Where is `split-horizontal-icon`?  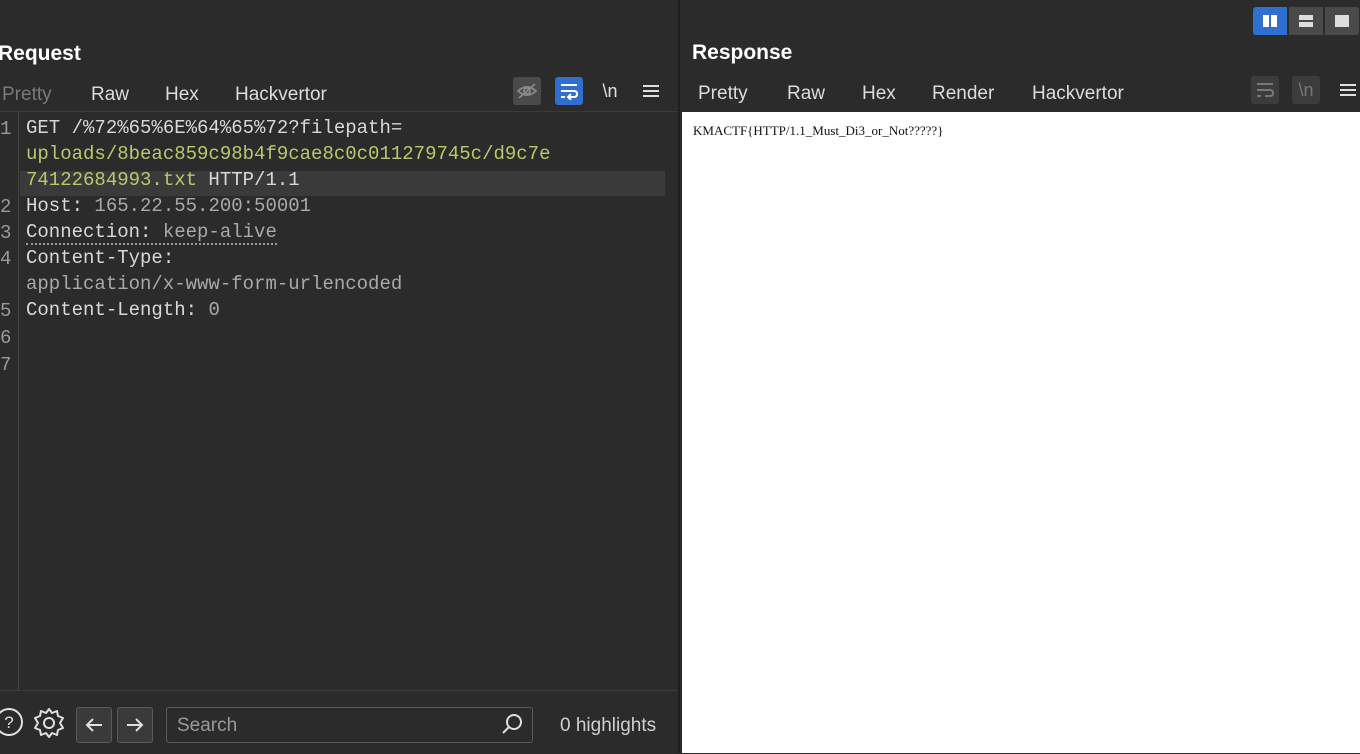
split-horizontal-icon is located at coordinates (1306, 21).